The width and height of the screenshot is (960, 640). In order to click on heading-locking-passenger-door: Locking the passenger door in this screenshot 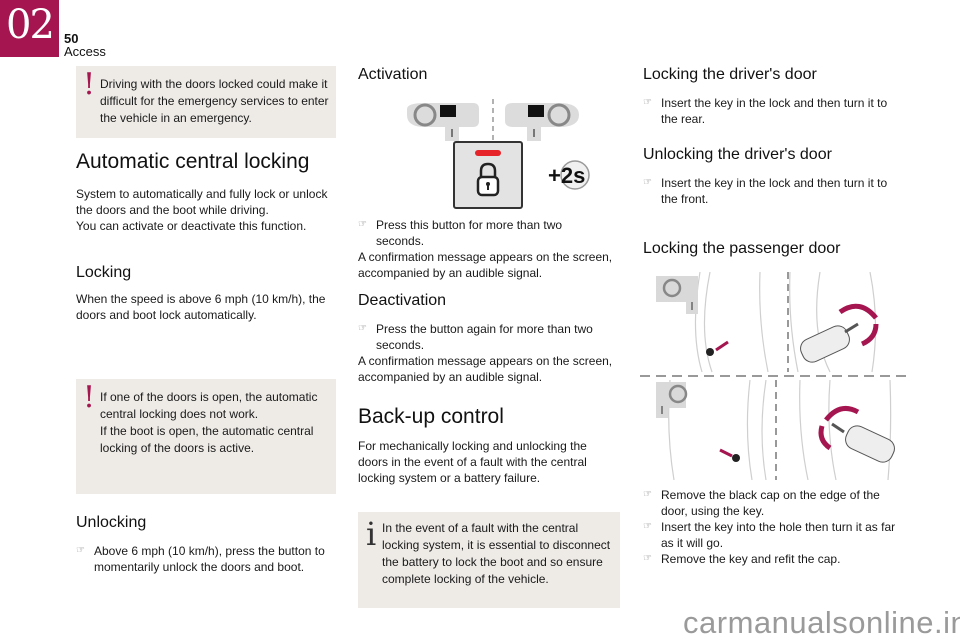, I will do `click(742, 248)`.